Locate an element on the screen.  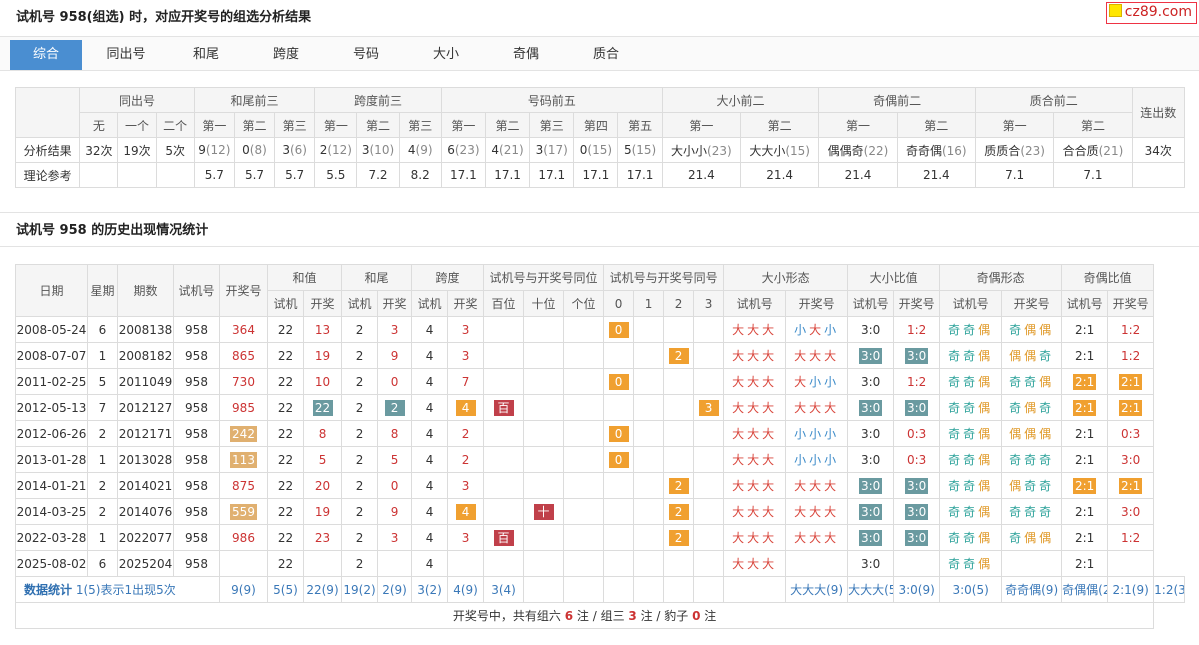
size-char: 小 is located at coordinates (817, 434).